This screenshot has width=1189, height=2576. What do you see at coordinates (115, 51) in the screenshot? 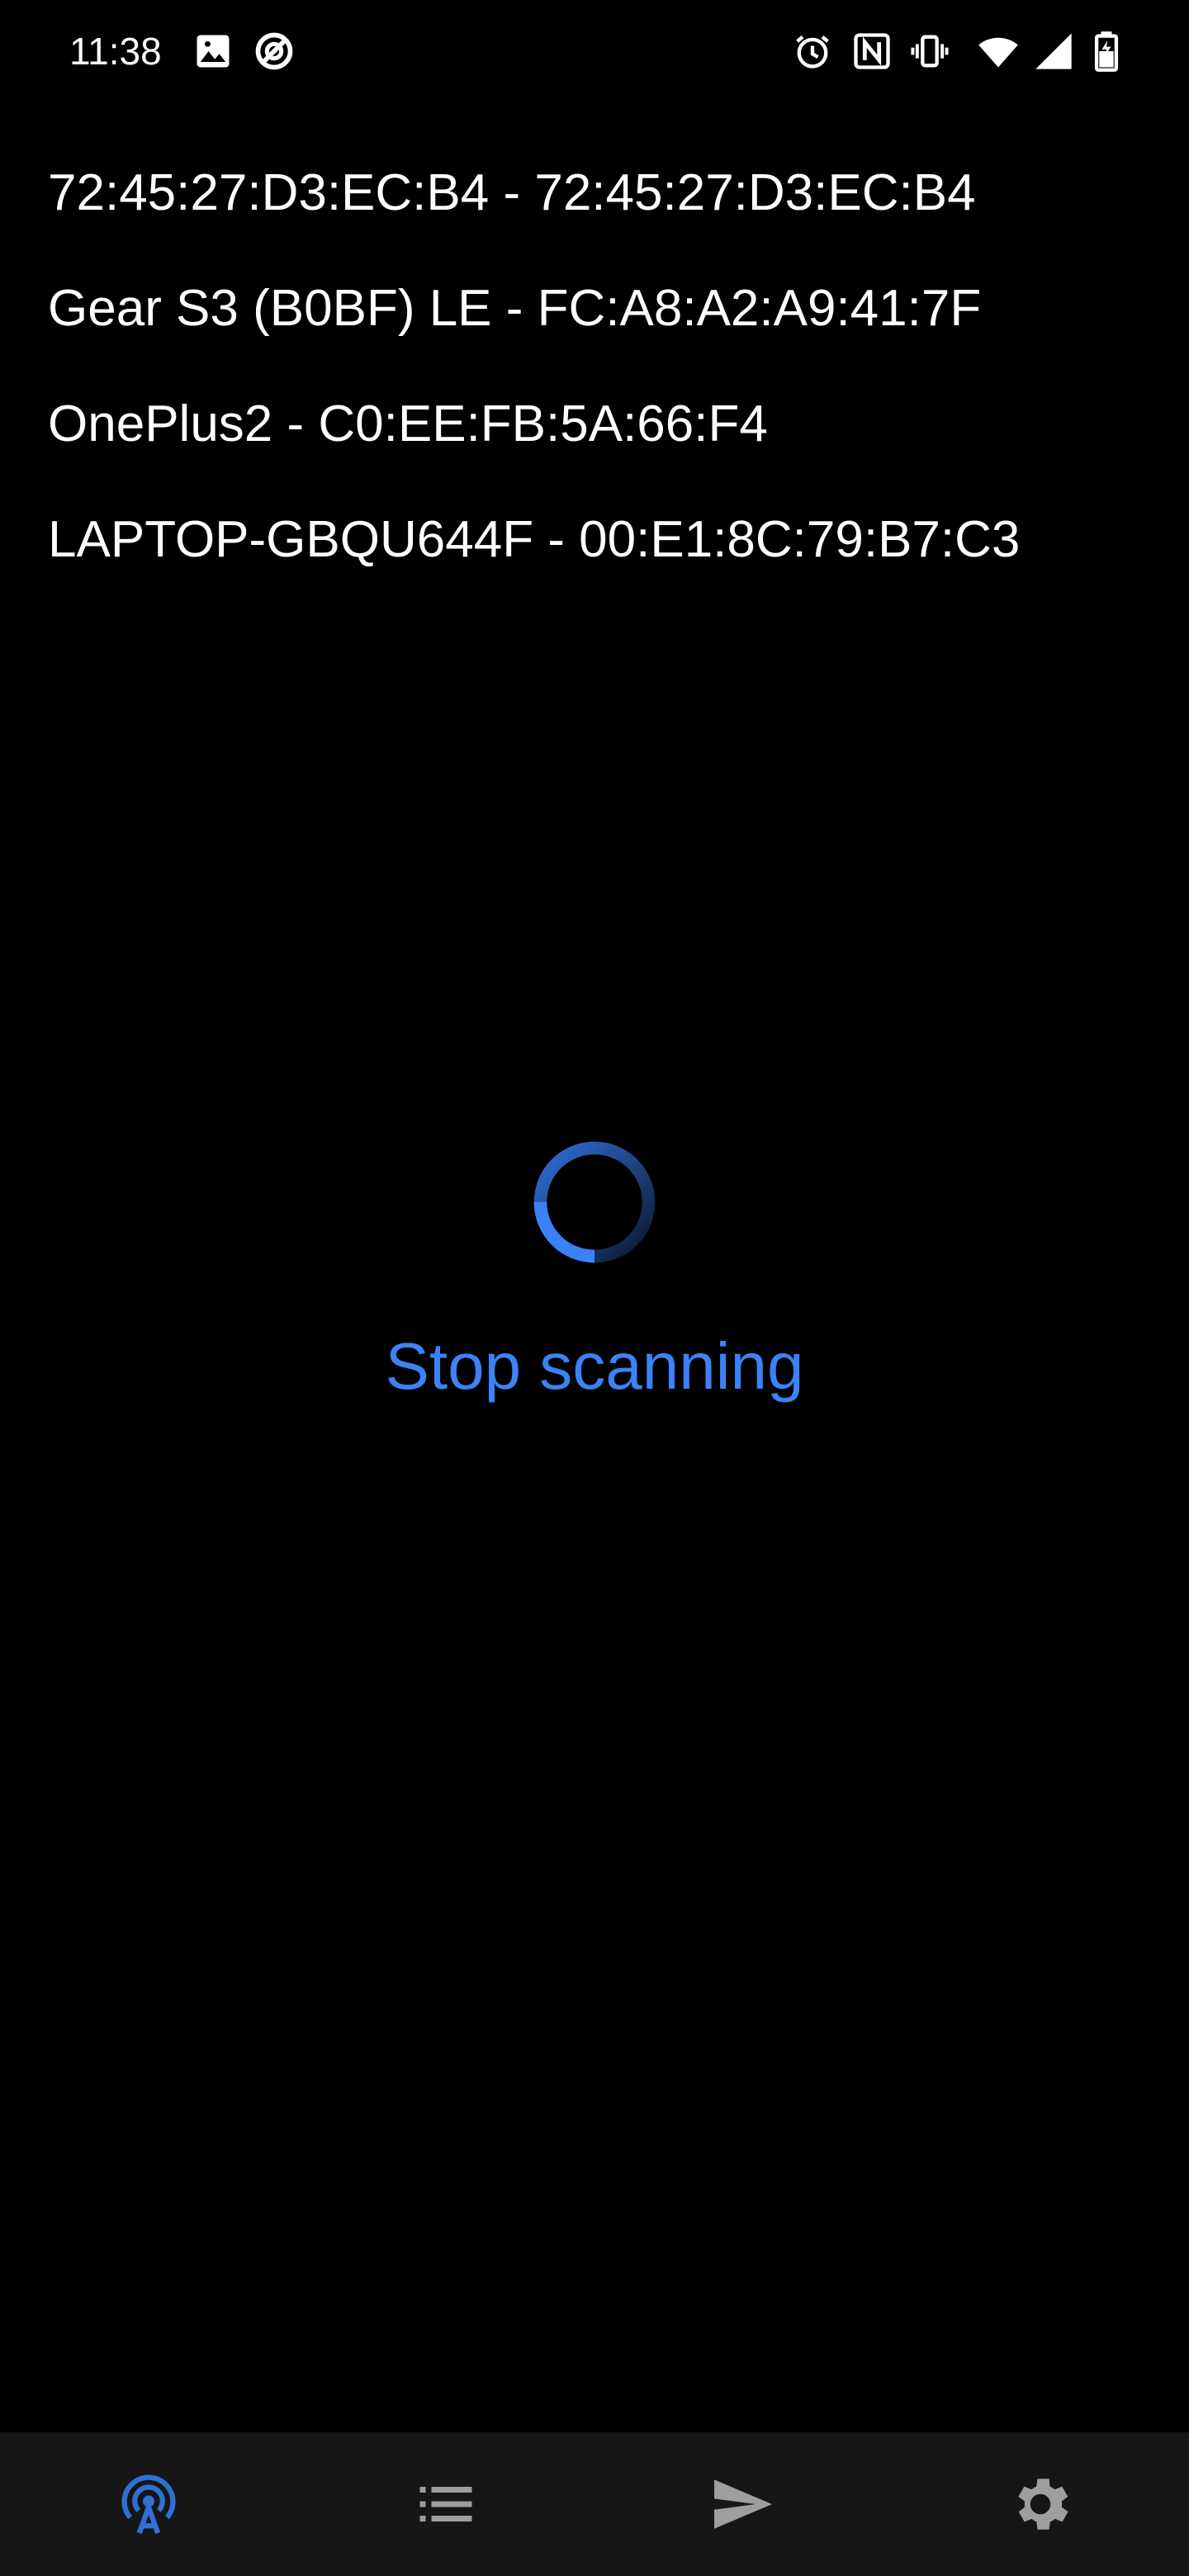
I see `status-time: 11:38` at bounding box center [115, 51].